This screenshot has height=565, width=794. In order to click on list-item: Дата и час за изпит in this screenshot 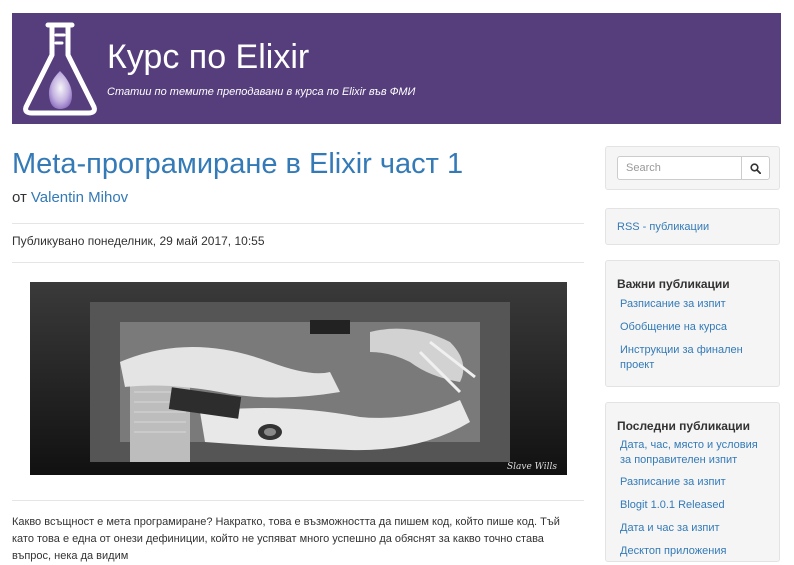, I will do `click(695, 528)`.